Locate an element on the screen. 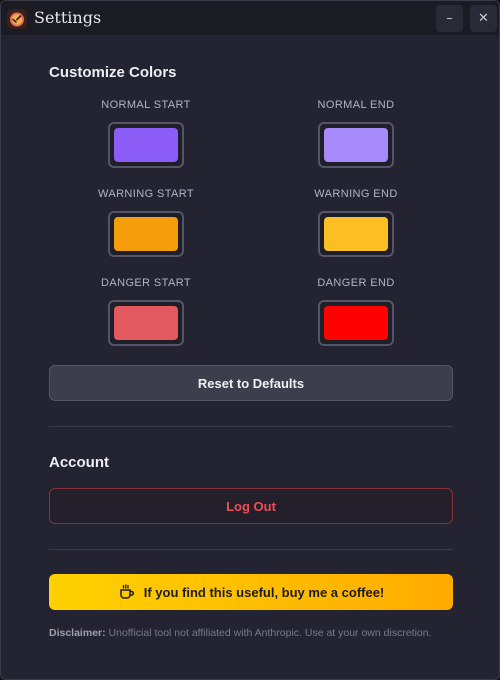 The width and height of the screenshot is (500, 680). disclaimer-prefix: Disclaimer: is located at coordinates (77, 633).